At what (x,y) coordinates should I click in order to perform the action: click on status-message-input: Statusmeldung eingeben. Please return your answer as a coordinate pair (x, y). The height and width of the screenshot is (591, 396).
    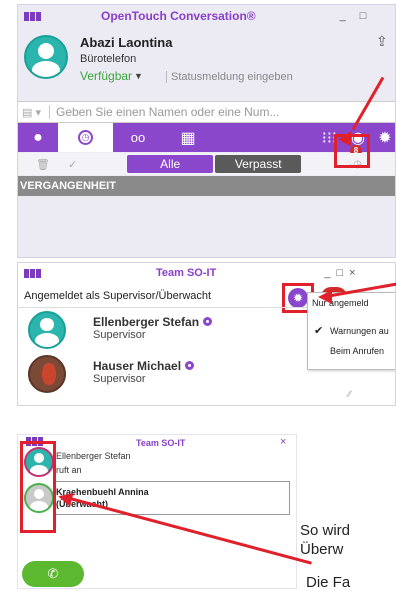
    Looking at the image, I should click on (229, 77).